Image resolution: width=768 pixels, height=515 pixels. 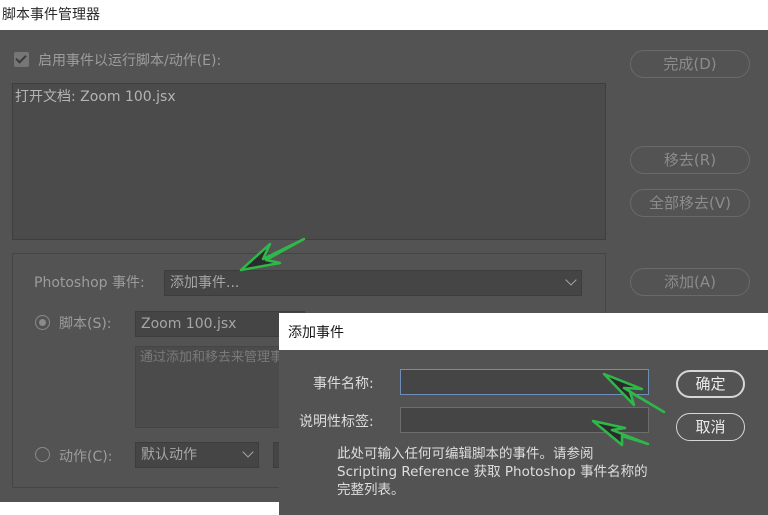 What do you see at coordinates (42, 322) in the screenshot?
I see `script-radio` at bounding box center [42, 322].